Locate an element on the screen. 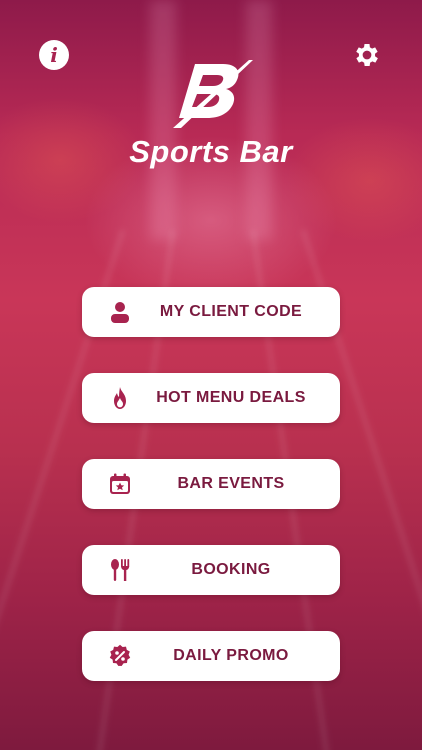 The image size is (422, 750). fork-spoon-icon is located at coordinates (120, 570).